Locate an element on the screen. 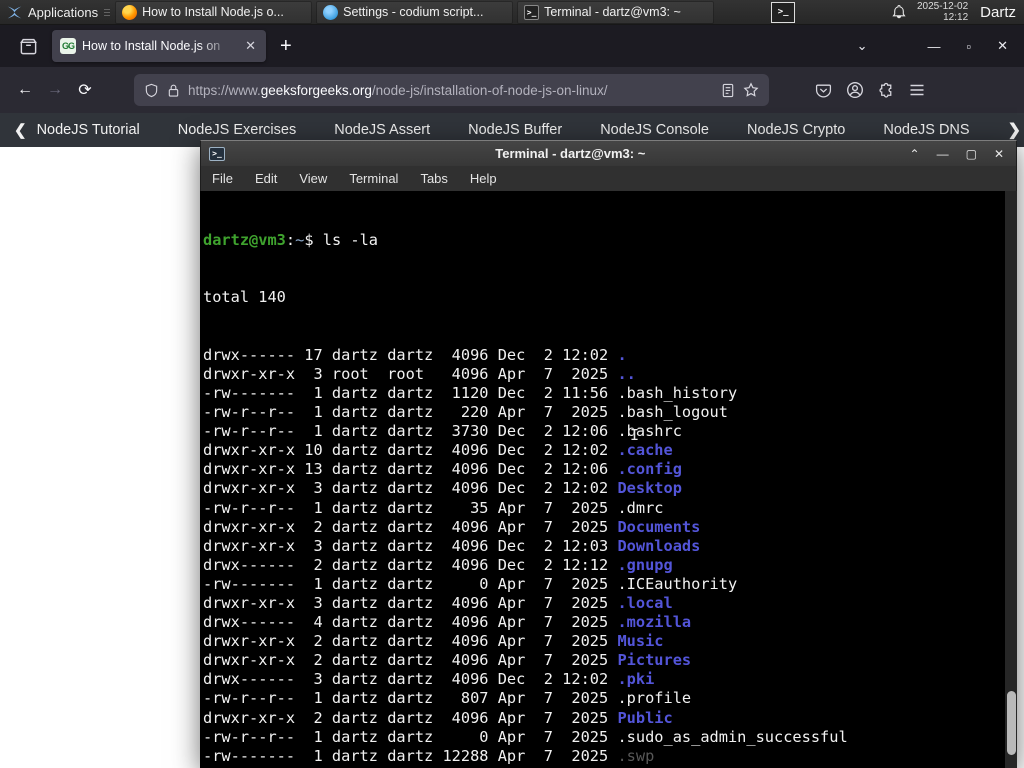 The width and height of the screenshot is (1024, 768). pocket-save-icon is located at coordinates (823, 90).